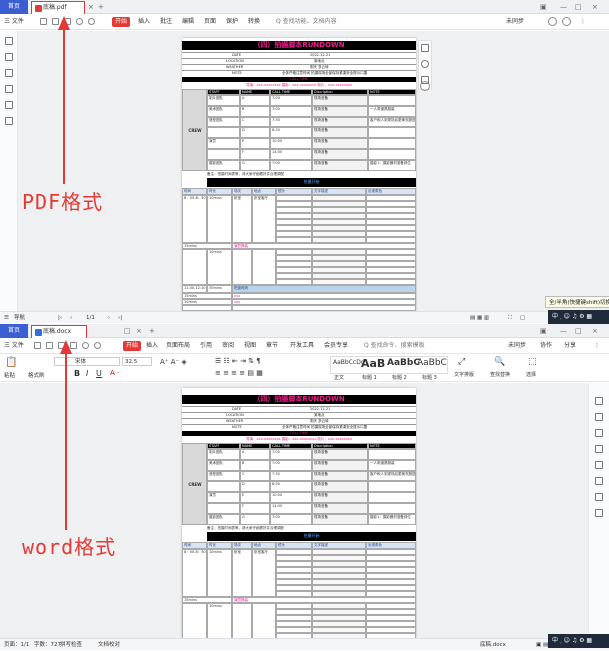 The height and width of the screenshot is (651, 609). What do you see at coordinates (173, 362) in the screenshot?
I see `clear-format-icon: A⁺ A⁻ ◈` at bounding box center [173, 362].